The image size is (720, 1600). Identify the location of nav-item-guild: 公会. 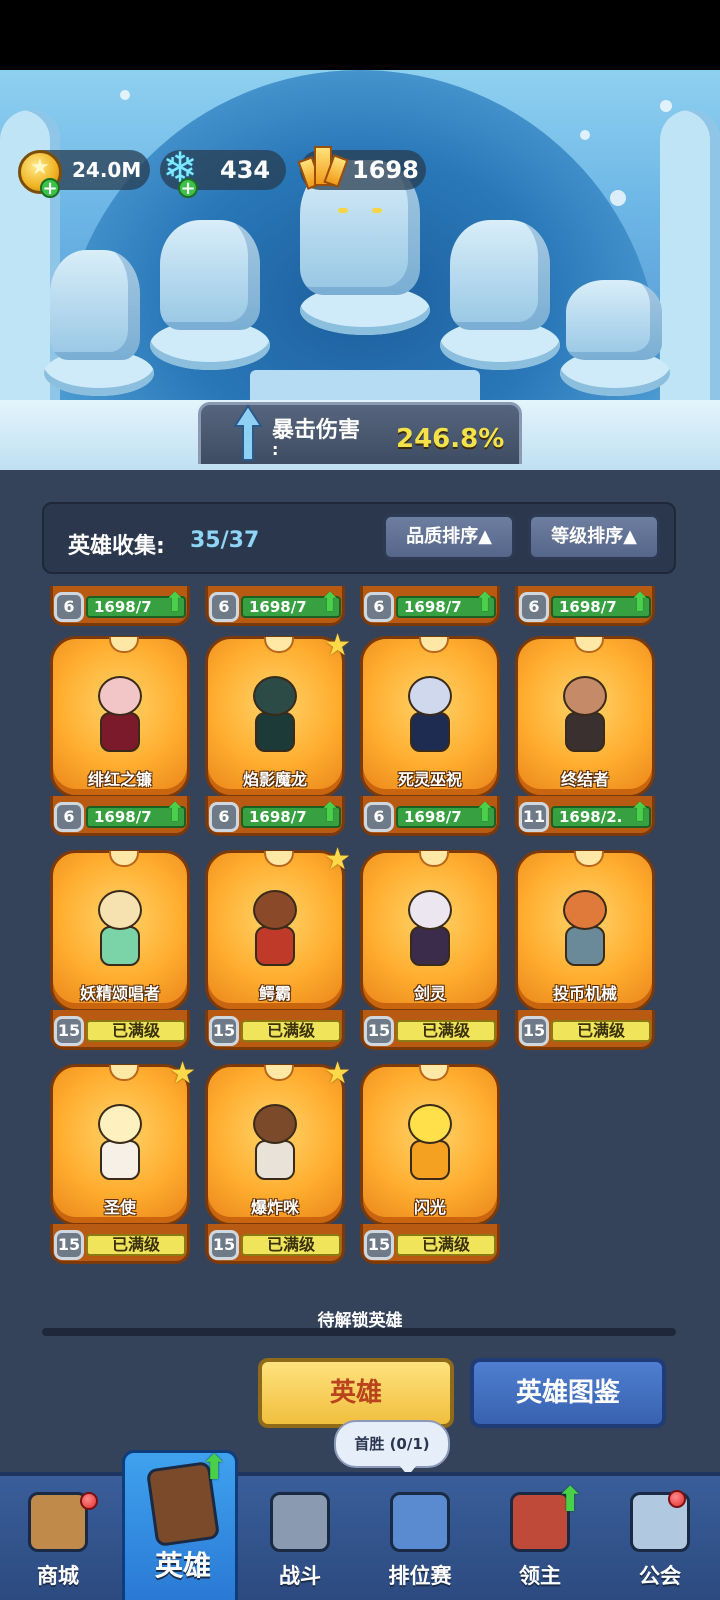
(660, 1538).